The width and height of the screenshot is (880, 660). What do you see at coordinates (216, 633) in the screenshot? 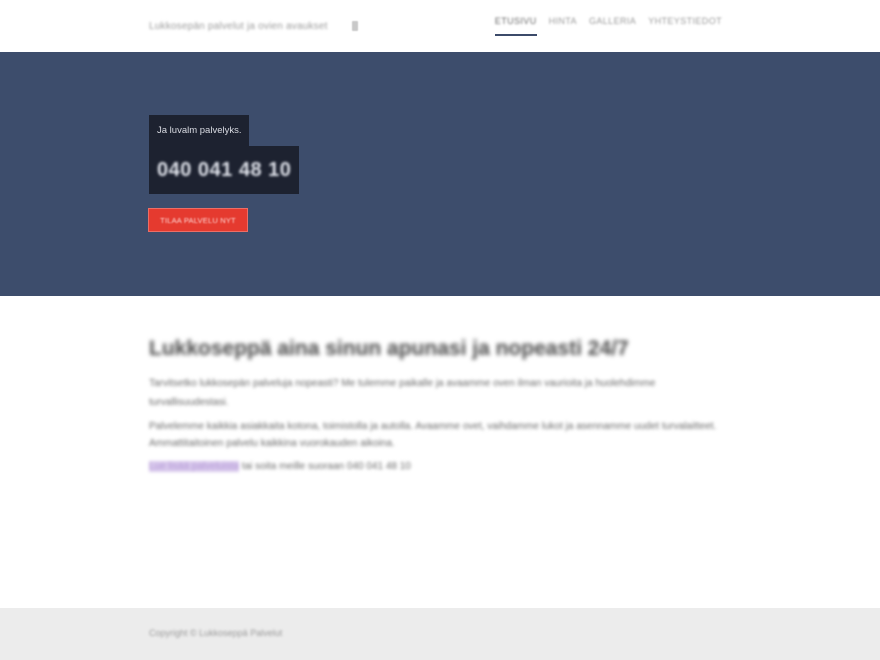
I see `footer-copyright: Copyright © Lukkoseppä Palvelut` at bounding box center [216, 633].